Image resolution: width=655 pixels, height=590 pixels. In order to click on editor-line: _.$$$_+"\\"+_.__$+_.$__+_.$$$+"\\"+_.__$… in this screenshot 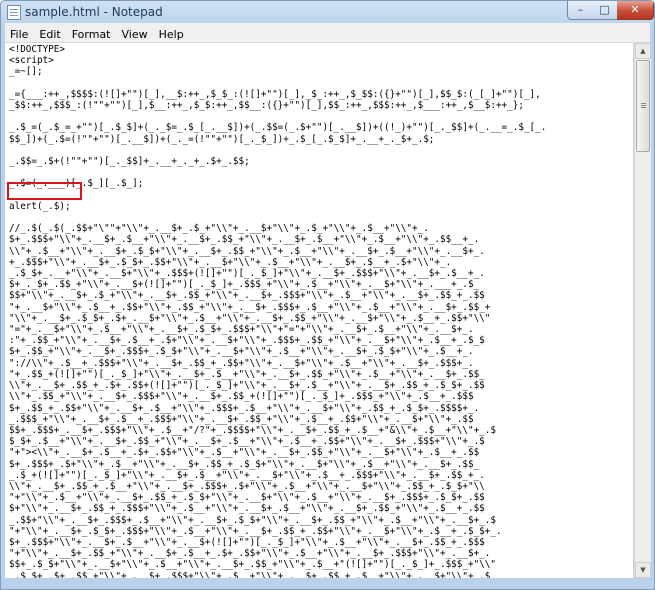, I will do `click(241, 419)`.